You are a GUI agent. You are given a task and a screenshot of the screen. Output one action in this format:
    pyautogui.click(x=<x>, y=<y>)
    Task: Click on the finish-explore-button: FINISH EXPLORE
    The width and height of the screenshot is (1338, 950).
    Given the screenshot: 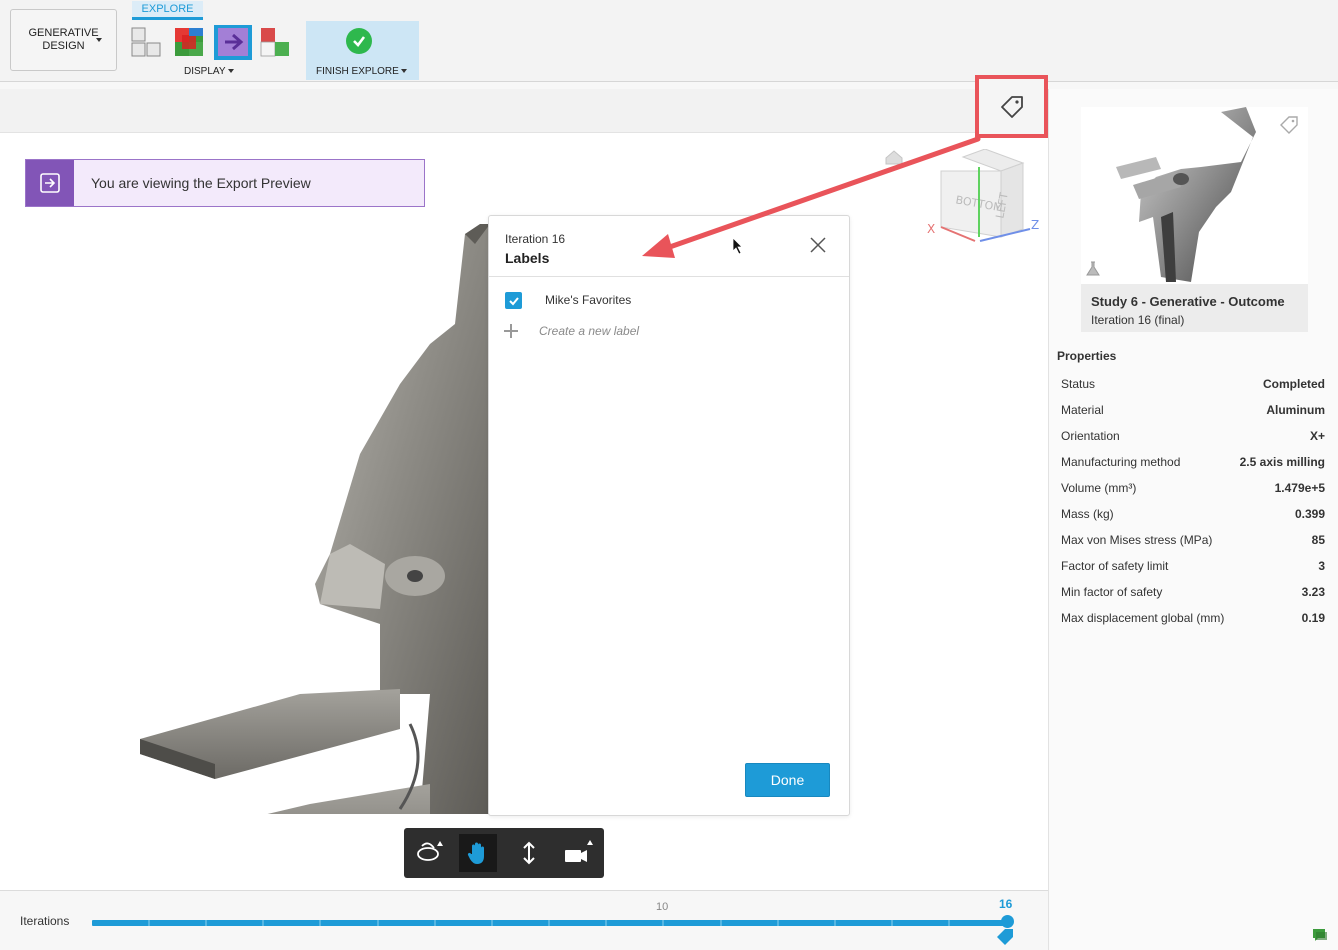 What is the action you would take?
    pyautogui.click(x=362, y=50)
    